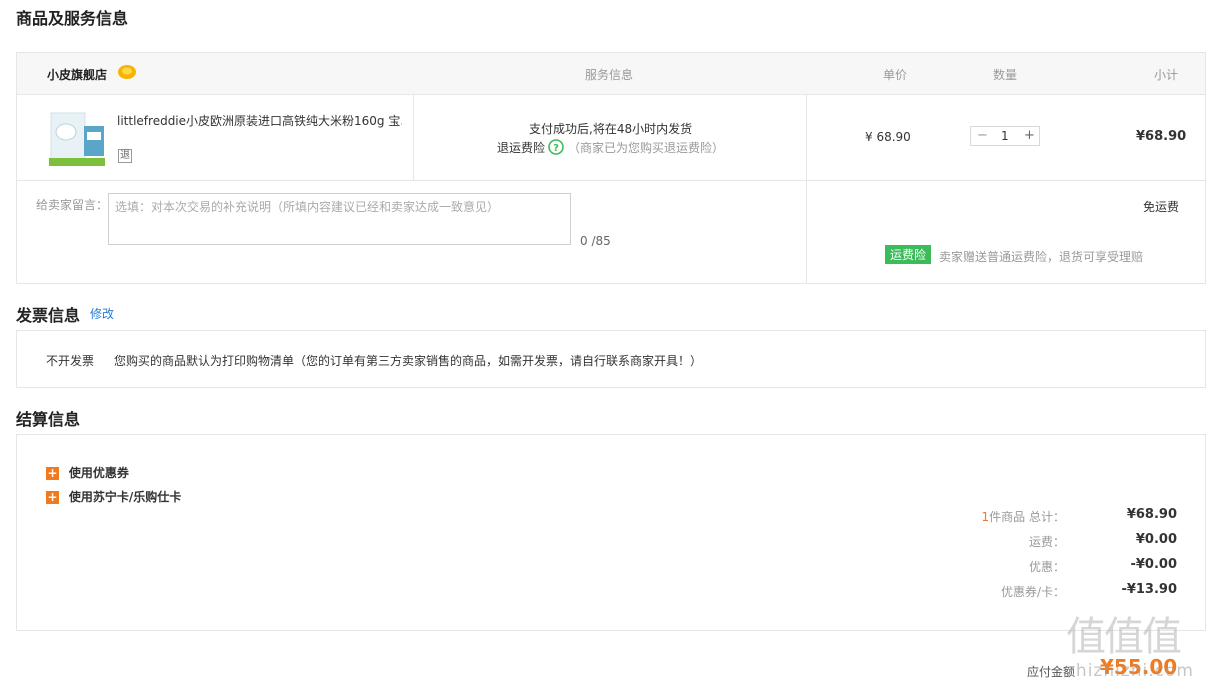  Describe the element at coordinates (70, 361) in the screenshot. I see `invoice-type: 不开发票` at that location.